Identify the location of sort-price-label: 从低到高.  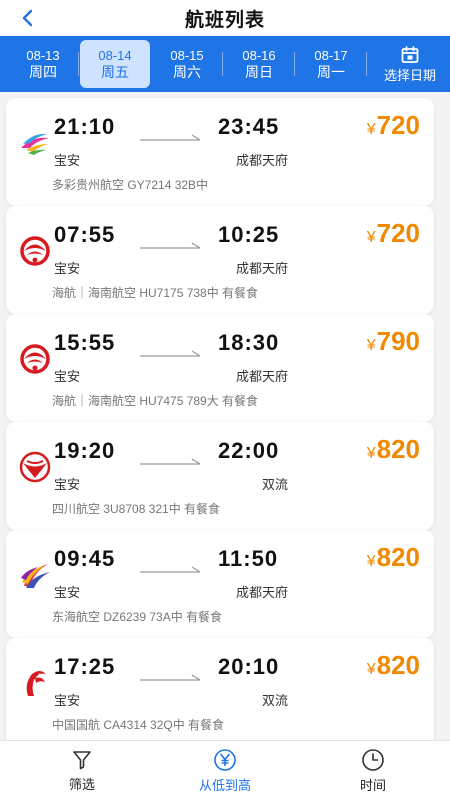
(224, 785).